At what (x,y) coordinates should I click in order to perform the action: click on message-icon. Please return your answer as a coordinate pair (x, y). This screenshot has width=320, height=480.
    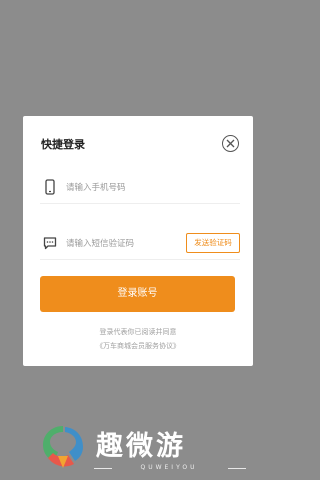
    Looking at the image, I should click on (50, 243).